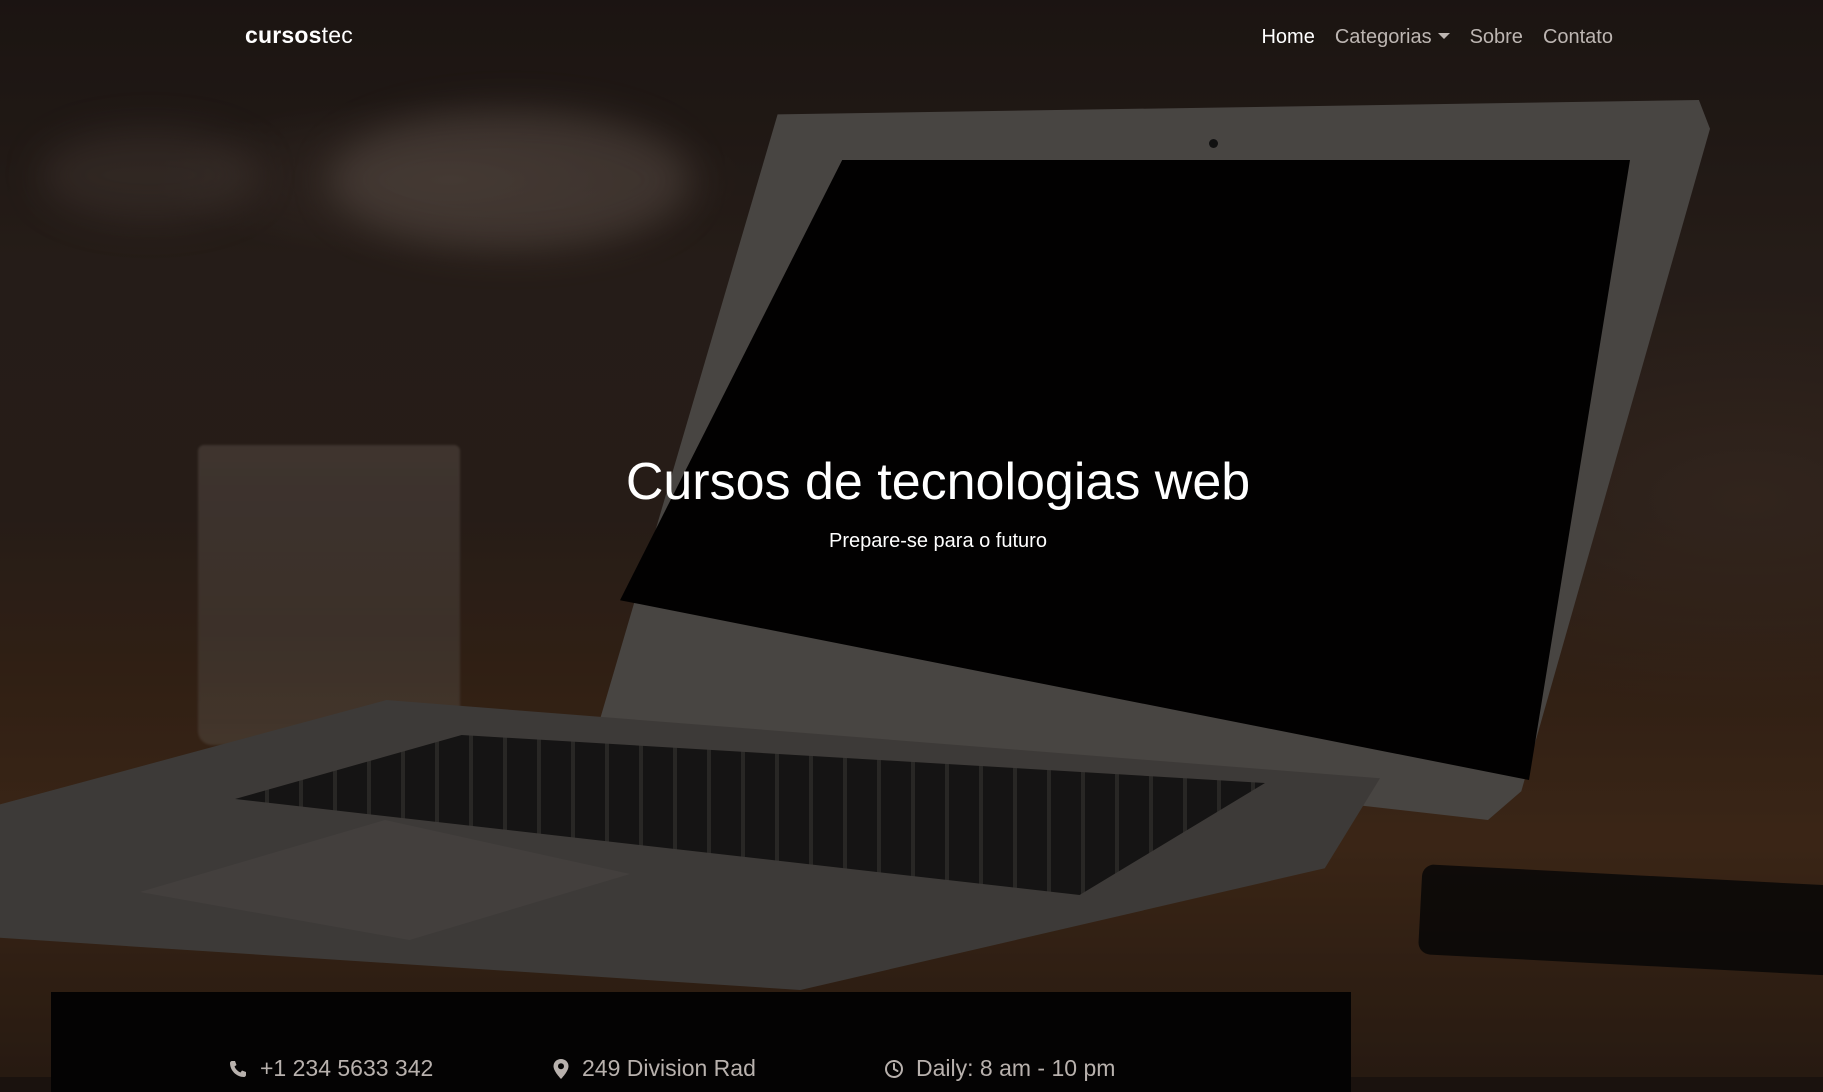 This screenshot has width=1823, height=1092. Describe the element at coordinates (561, 1068) in the screenshot. I see `location-pin-icon` at that location.